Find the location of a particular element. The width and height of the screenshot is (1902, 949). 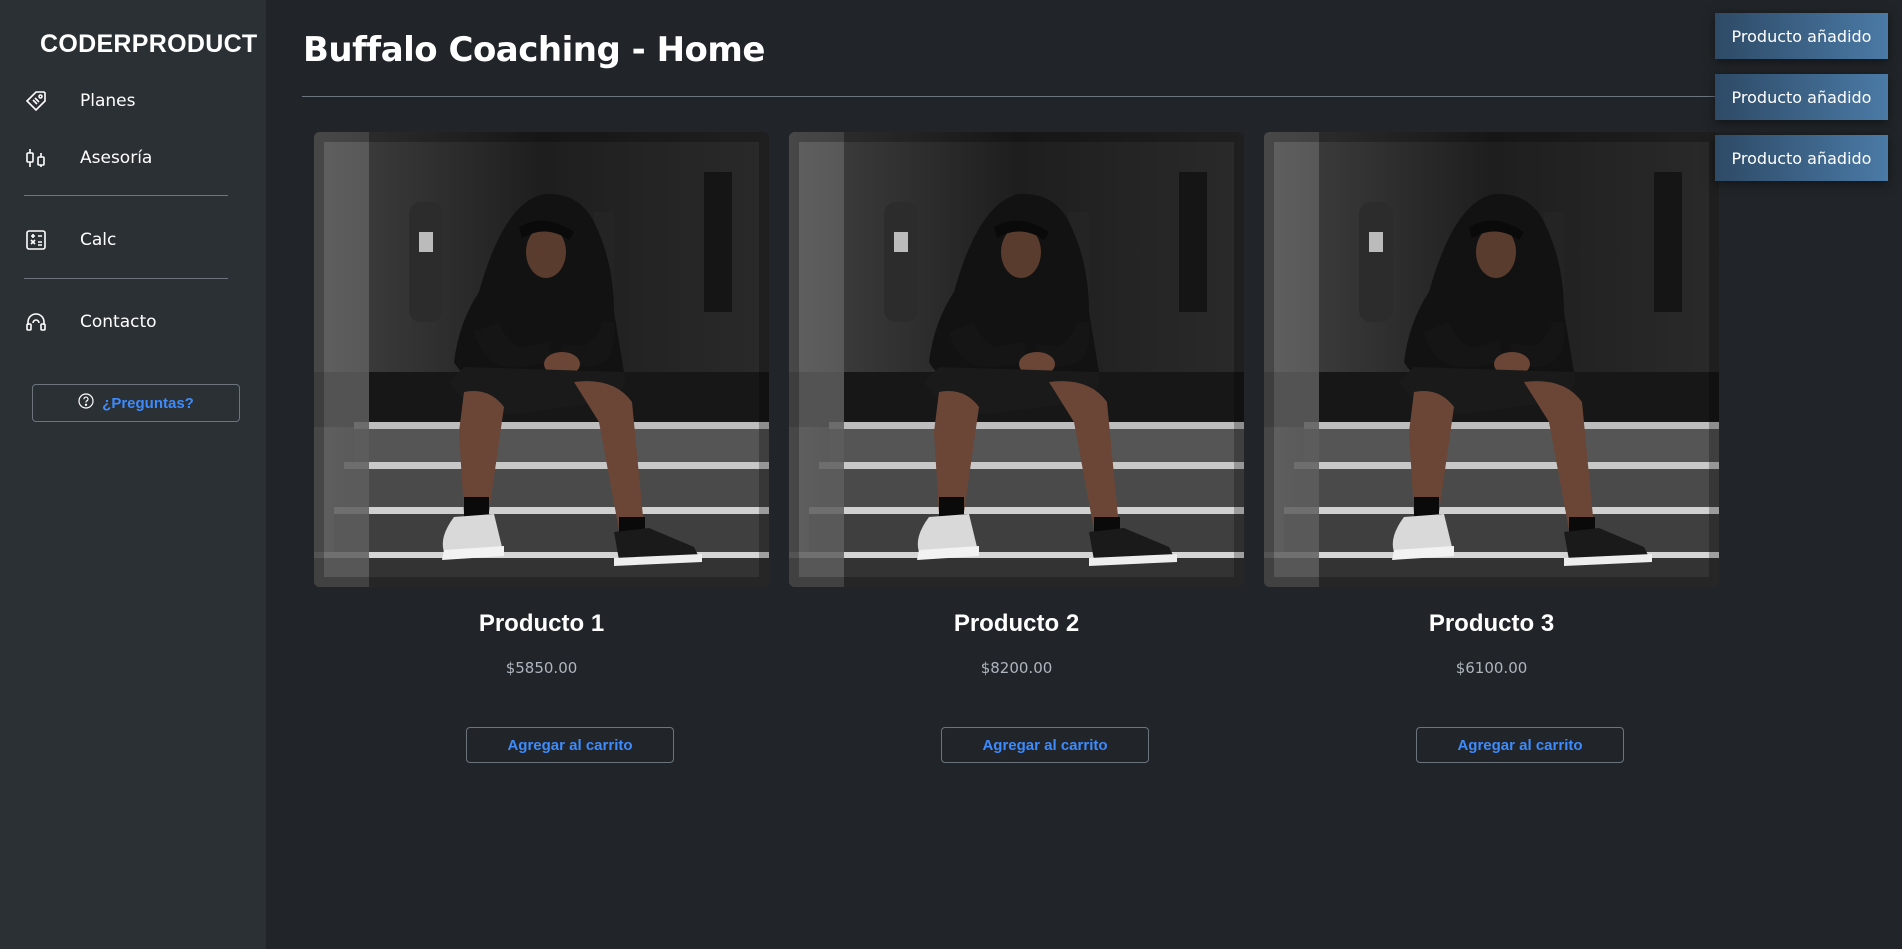

sidebar-item-label: Planes is located at coordinates (108, 101).